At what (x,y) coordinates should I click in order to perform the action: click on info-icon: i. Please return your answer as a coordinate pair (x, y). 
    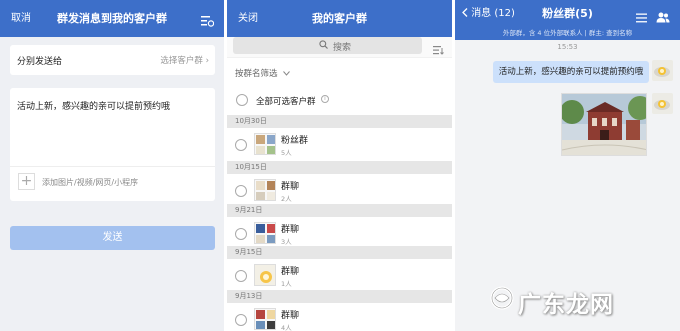
    Looking at the image, I should click on (325, 99).